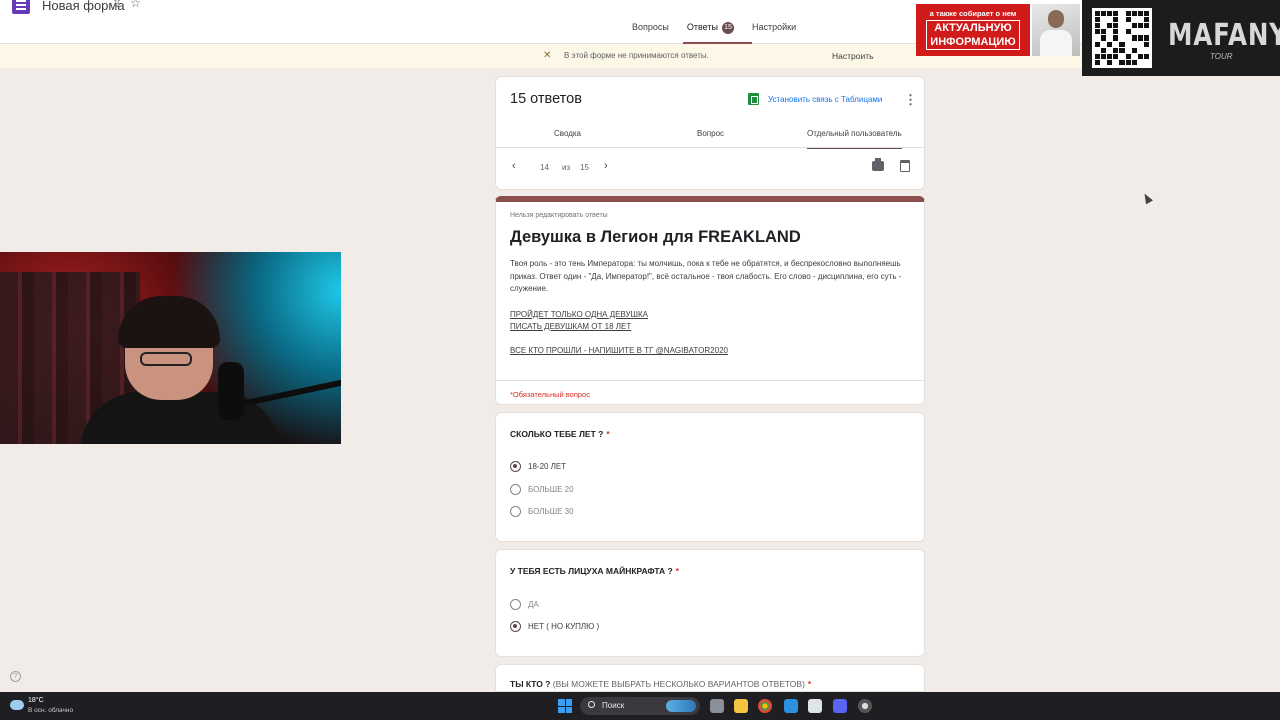 This screenshot has width=1280, height=720. I want to click on radio-option: НЕТ ( НО КУПЛЮ ), so click(554, 626).